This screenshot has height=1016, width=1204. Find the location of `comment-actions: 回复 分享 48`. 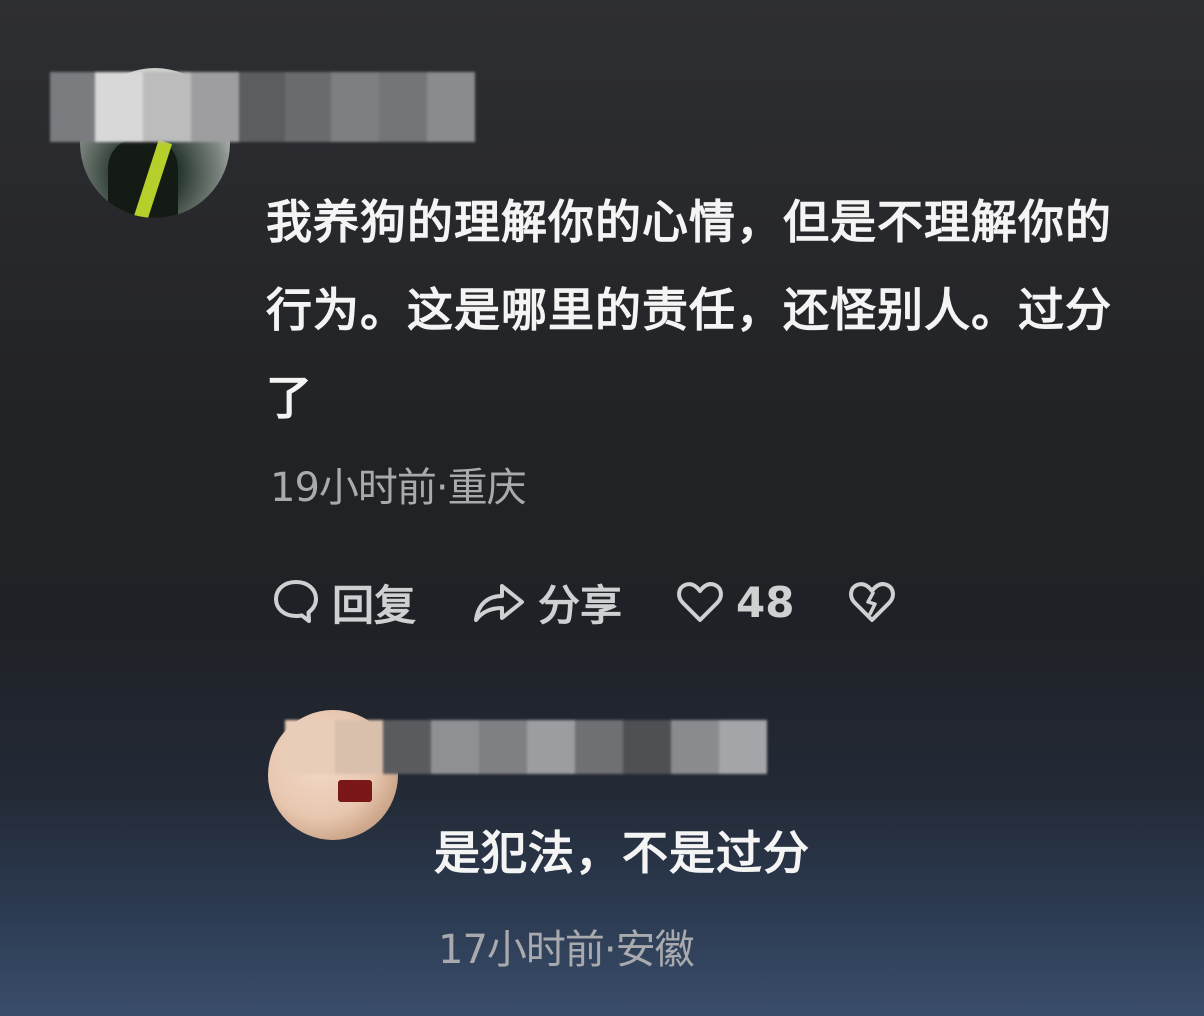

comment-actions: 回复 分享 48 is located at coordinates (615, 602).